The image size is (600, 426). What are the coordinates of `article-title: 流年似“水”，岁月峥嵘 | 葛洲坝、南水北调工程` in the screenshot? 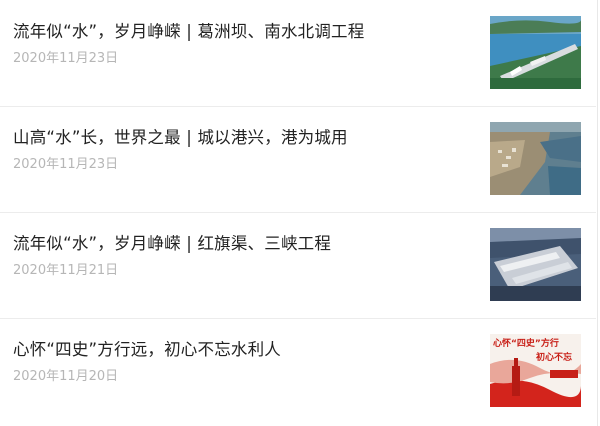 It's located at (188, 30).